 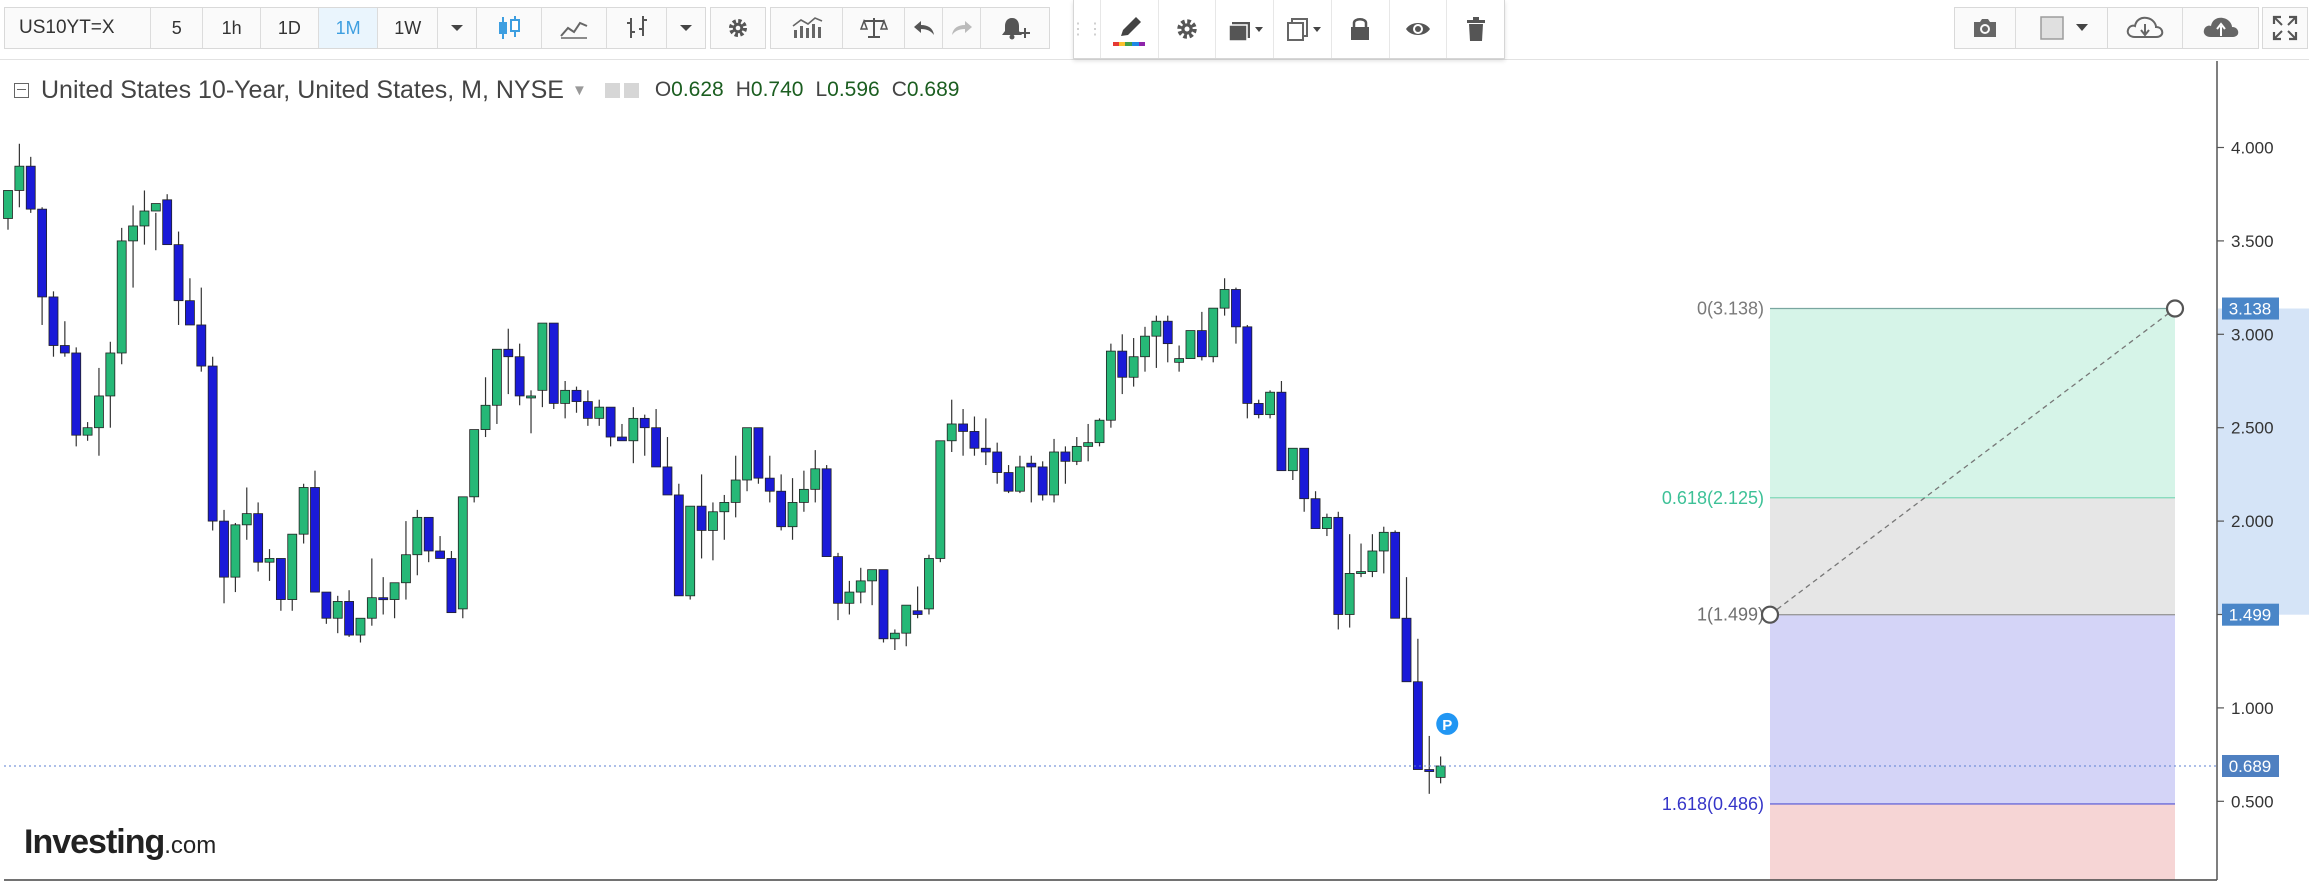 What do you see at coordinates (612, 90) in the screenshot?
I see `eye-toggle-icon` at bounding box center [612, 90].